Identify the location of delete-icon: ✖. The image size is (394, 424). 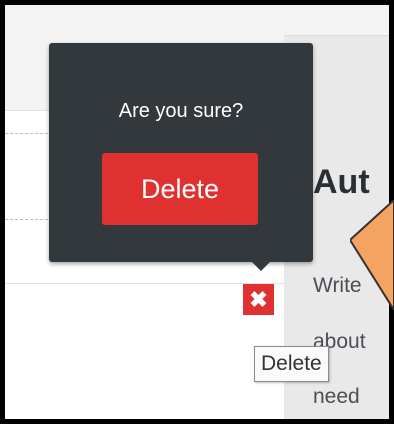
(258, 299).